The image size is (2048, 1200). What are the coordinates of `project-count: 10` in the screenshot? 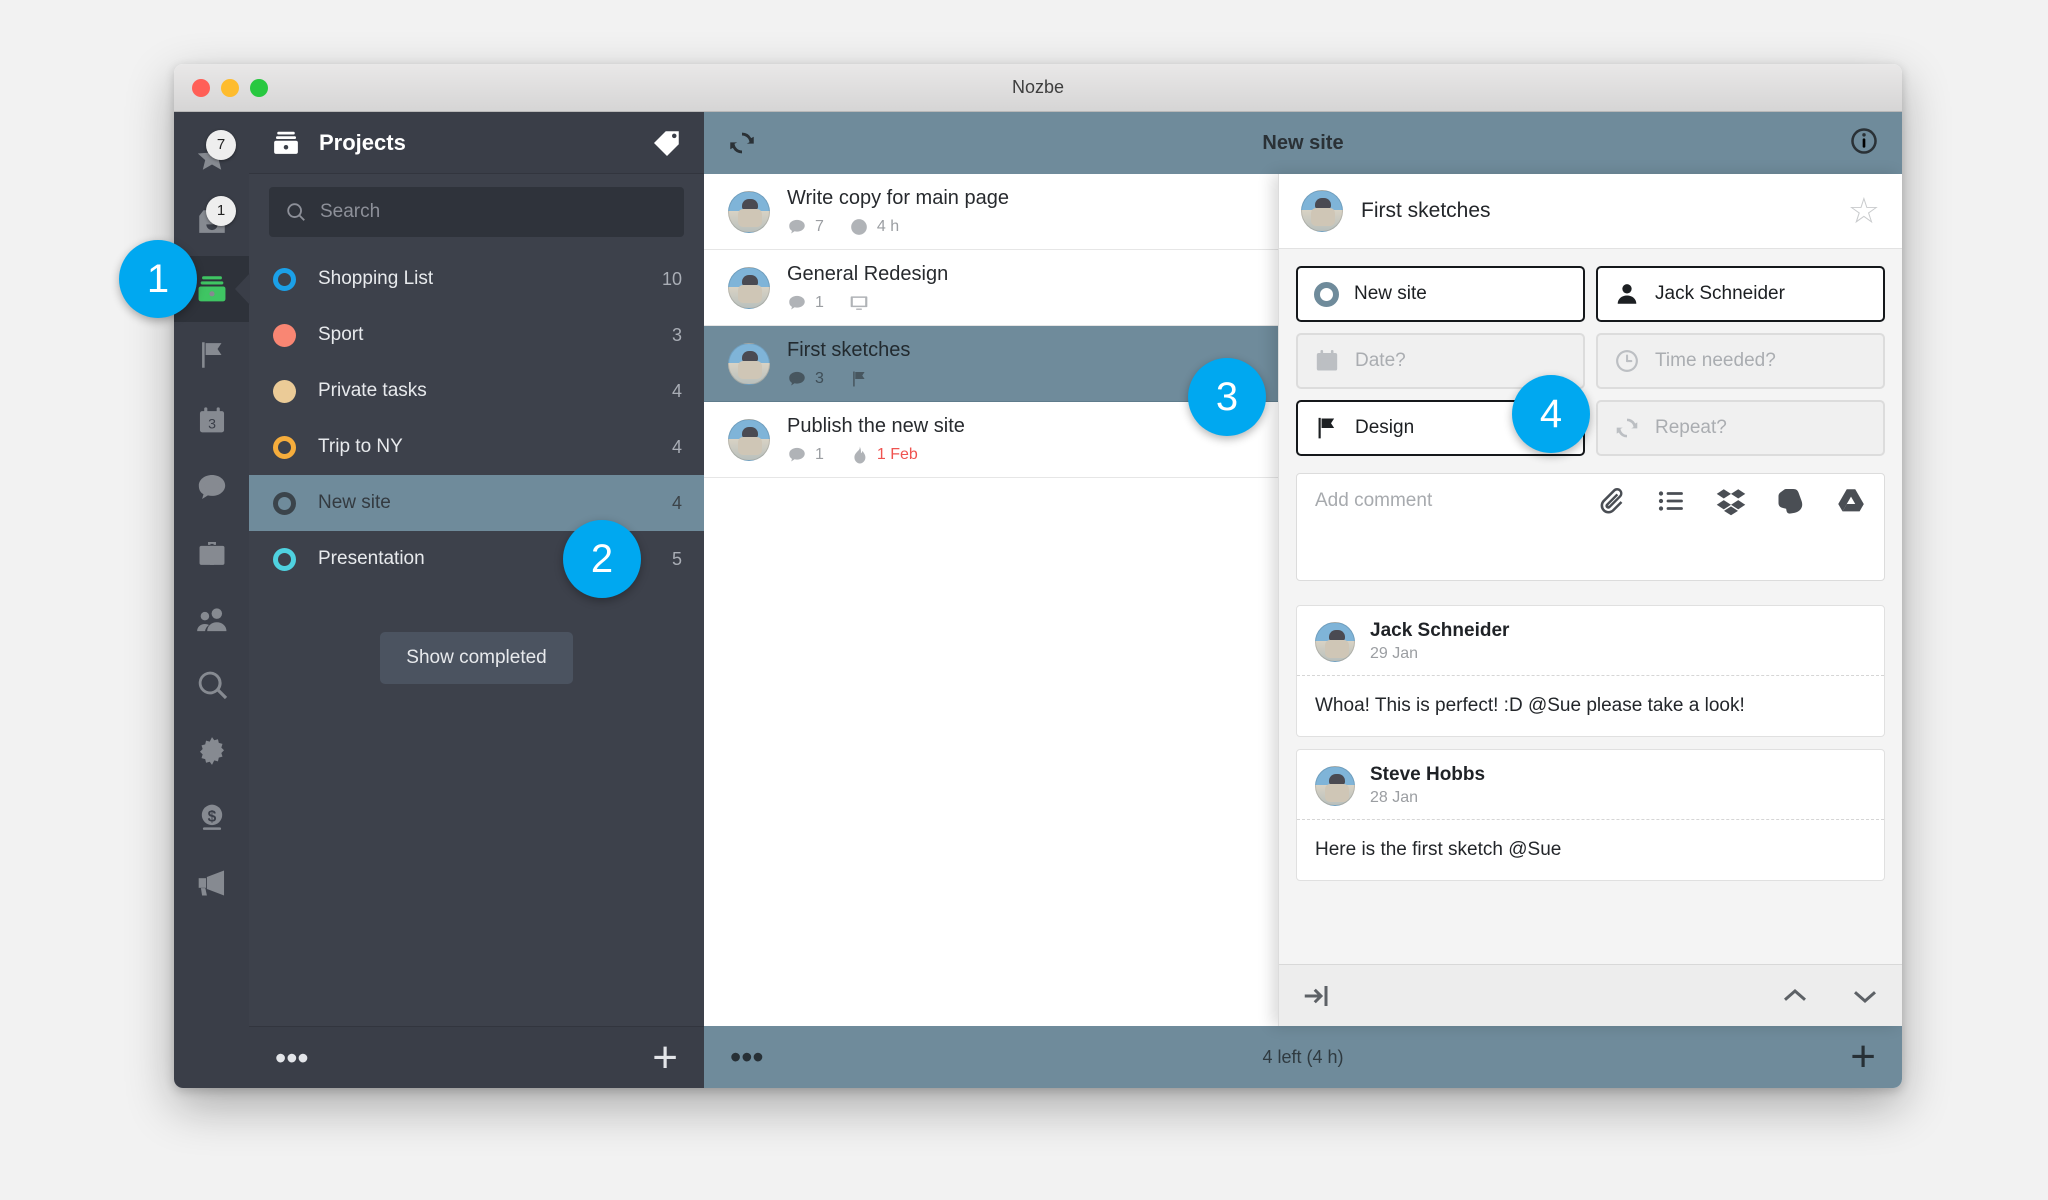 It's located at (671, 278).